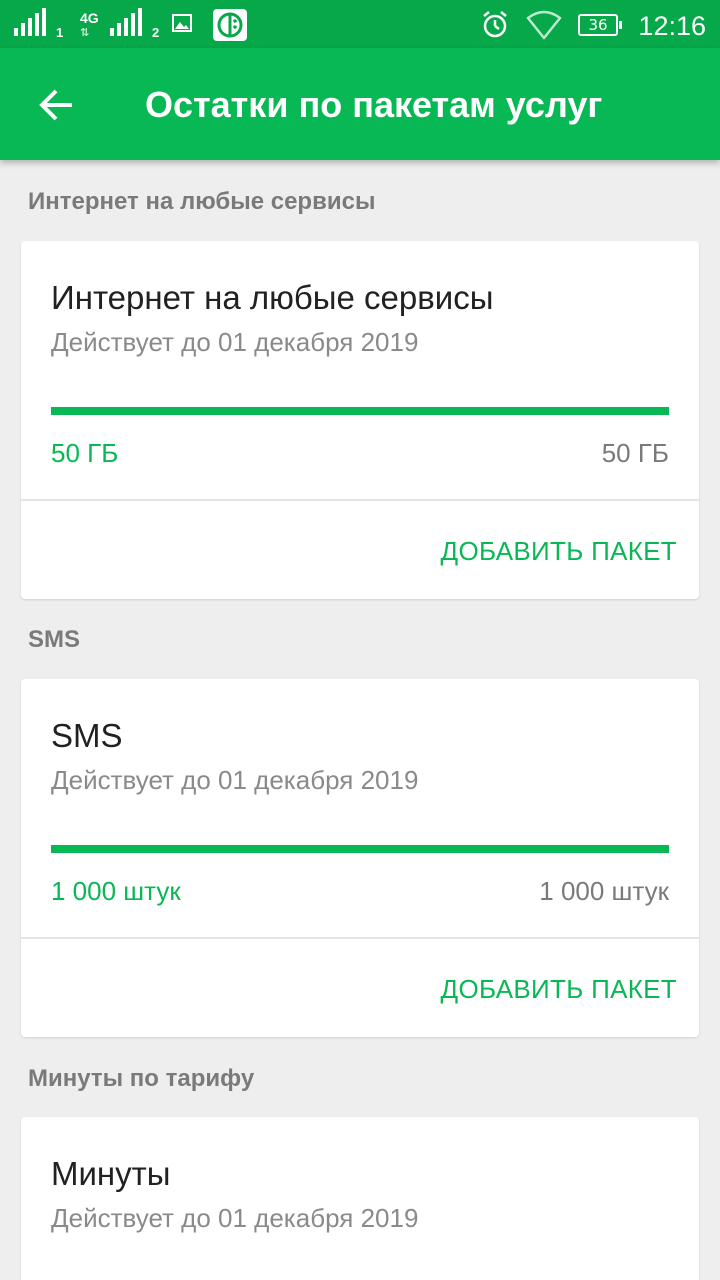 This screenshot has width=720, height=1280. Describe the element at coordinates (672, 26) in the screenshot. I see `status-time: 12:16` at that location.